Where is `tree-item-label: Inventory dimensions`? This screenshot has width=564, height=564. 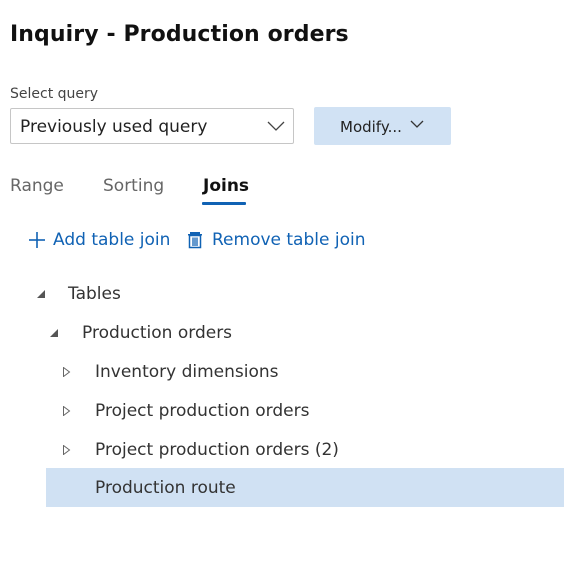
tree-item-label: Inventory dimensions is located at coordinates (187, 372).